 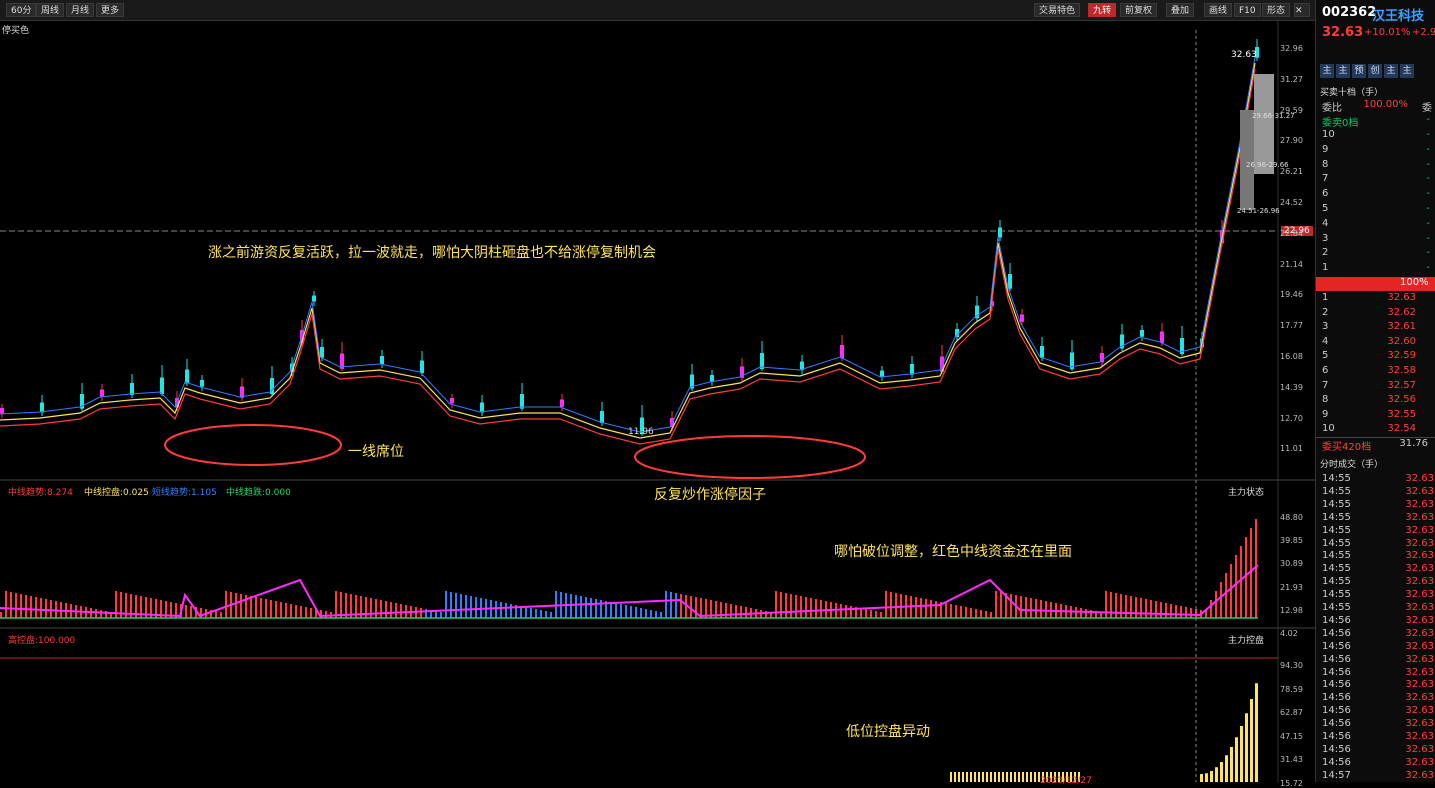 What do you see at coordinates (21, 10) in the screenshot?
I see `tab-60min: 60分` at bounding box center [21, 10].